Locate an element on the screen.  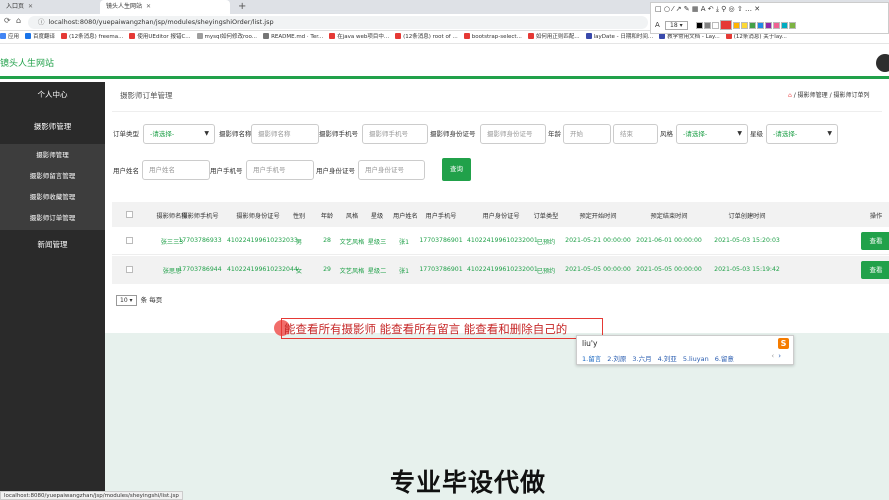
sidebar-subitem-favorites: 摄影师收藏管理 is located at coordinates (52, 196).